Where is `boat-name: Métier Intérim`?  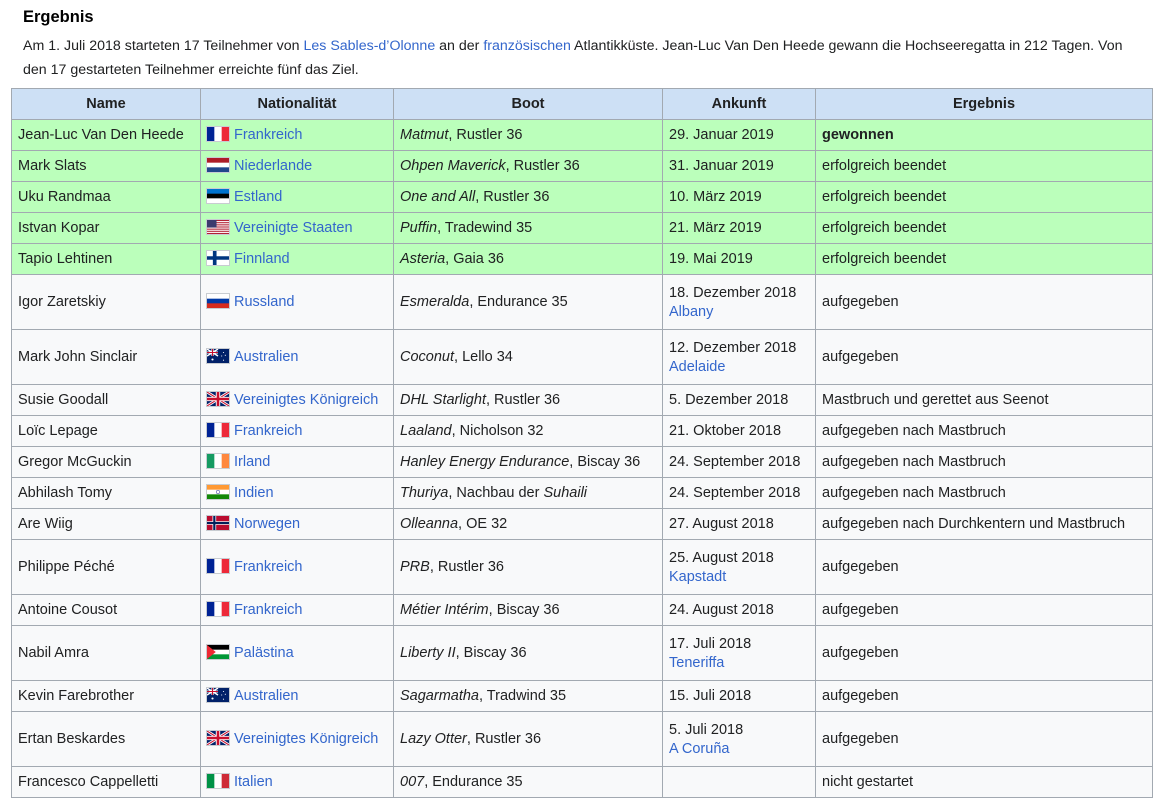
boat-name: Métier Intérim is located at coordinates (444, 610).